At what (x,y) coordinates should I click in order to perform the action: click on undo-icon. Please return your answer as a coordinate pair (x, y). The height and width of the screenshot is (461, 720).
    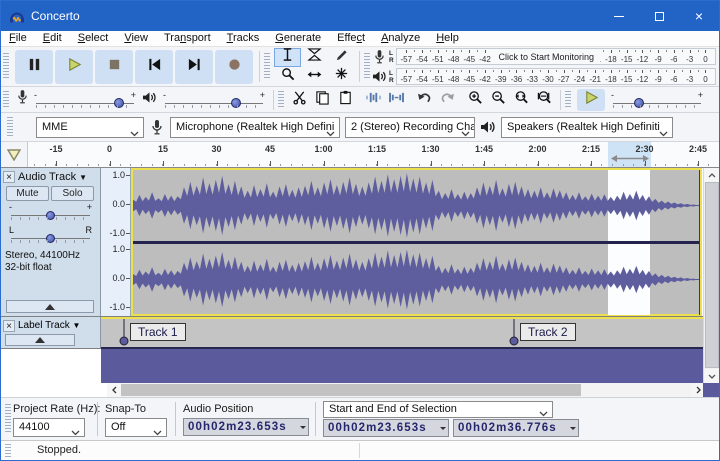
    Looking at the image, I should click on (424, 100).